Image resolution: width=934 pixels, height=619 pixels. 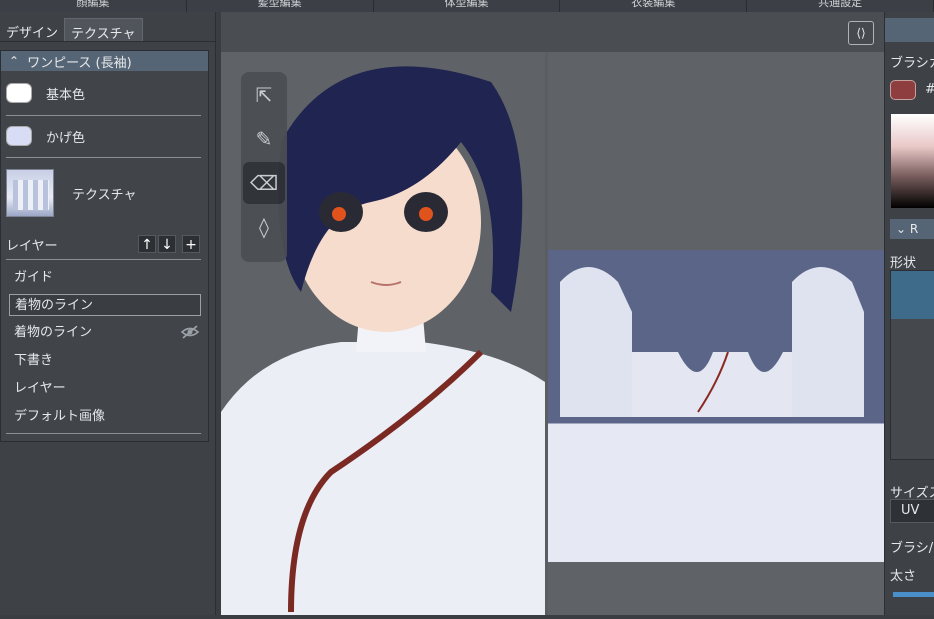 I want to click on collapsed-section-label: R, so click(x=914, y=229).